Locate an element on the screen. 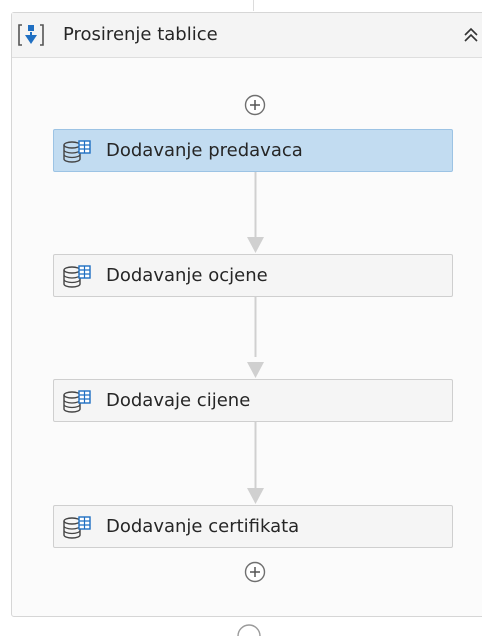  sequence-title: Prosirenje tablice is located at coordinates (140, 34).